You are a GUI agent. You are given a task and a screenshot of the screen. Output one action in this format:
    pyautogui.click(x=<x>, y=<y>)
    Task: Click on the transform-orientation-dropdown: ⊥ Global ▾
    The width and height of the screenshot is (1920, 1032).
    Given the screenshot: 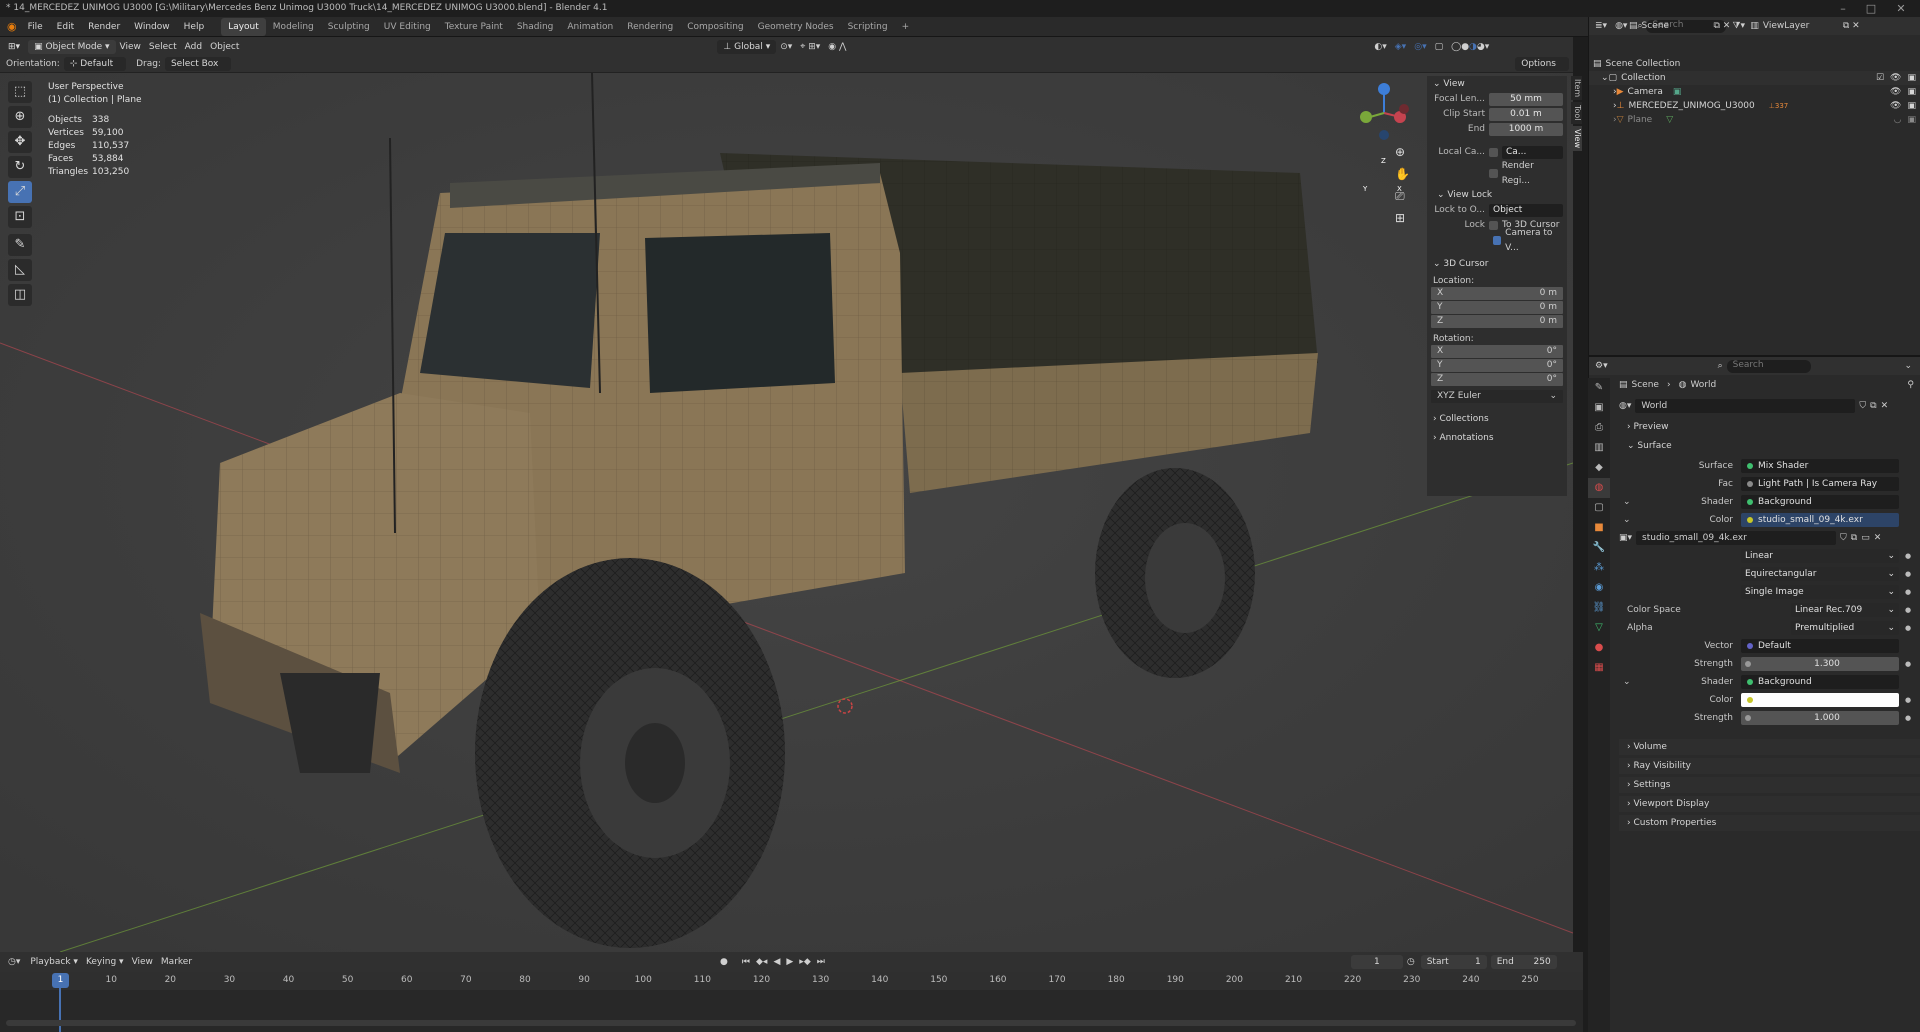 What is the action you would take?
    pyautogui.click(x=747, y=46)
    